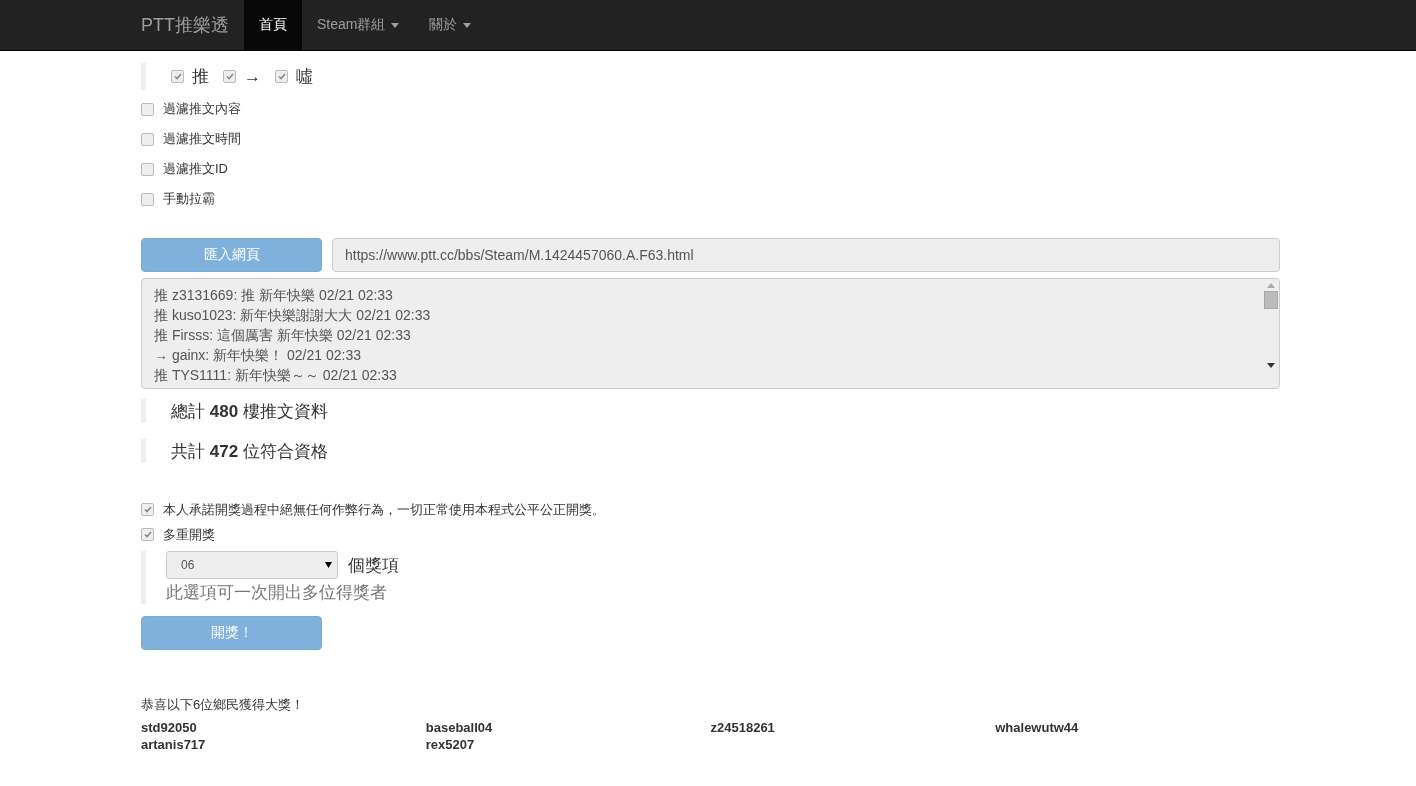 The image size is (1416, 786). I want to click on checkbox-label: 過濾推文時間, so click(202, 139).